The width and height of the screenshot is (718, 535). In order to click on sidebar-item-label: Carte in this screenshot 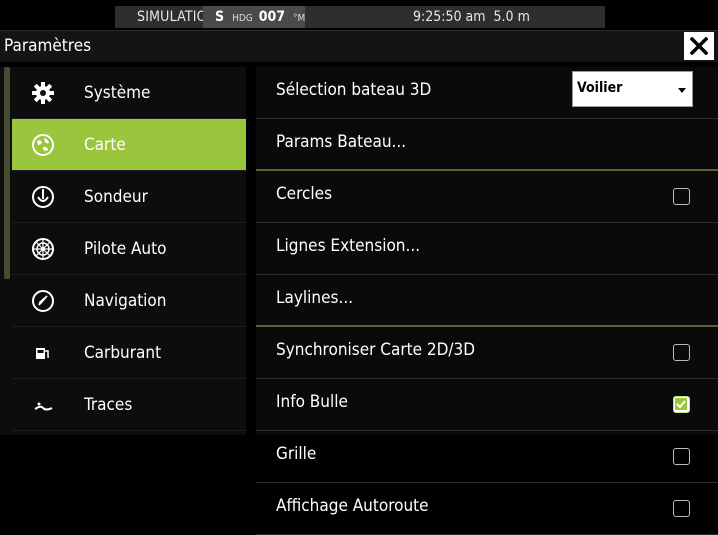, I will do `click(105, 144)`.